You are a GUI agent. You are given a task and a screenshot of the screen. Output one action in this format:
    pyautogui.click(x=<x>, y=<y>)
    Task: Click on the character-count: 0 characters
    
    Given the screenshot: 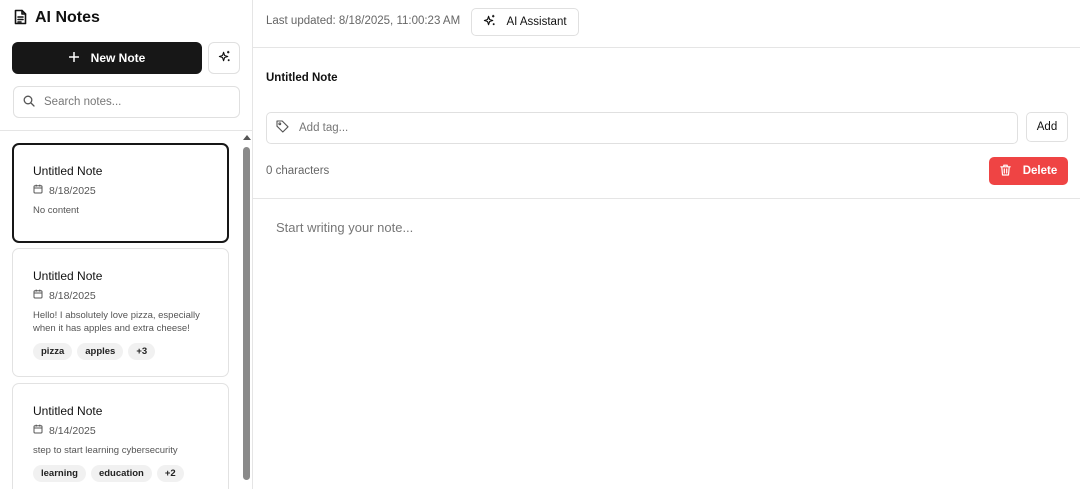 What is the action you would take?
    pyautogui.click(x=298, y=171)
    